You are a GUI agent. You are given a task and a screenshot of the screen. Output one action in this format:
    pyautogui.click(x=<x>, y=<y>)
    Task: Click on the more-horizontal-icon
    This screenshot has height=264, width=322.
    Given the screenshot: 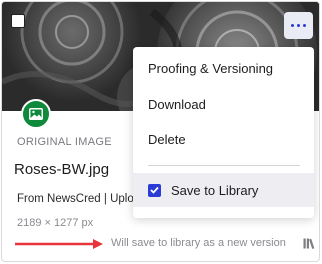 What is the action you would take?
    pyautogui.click(x=292, y=25)
    